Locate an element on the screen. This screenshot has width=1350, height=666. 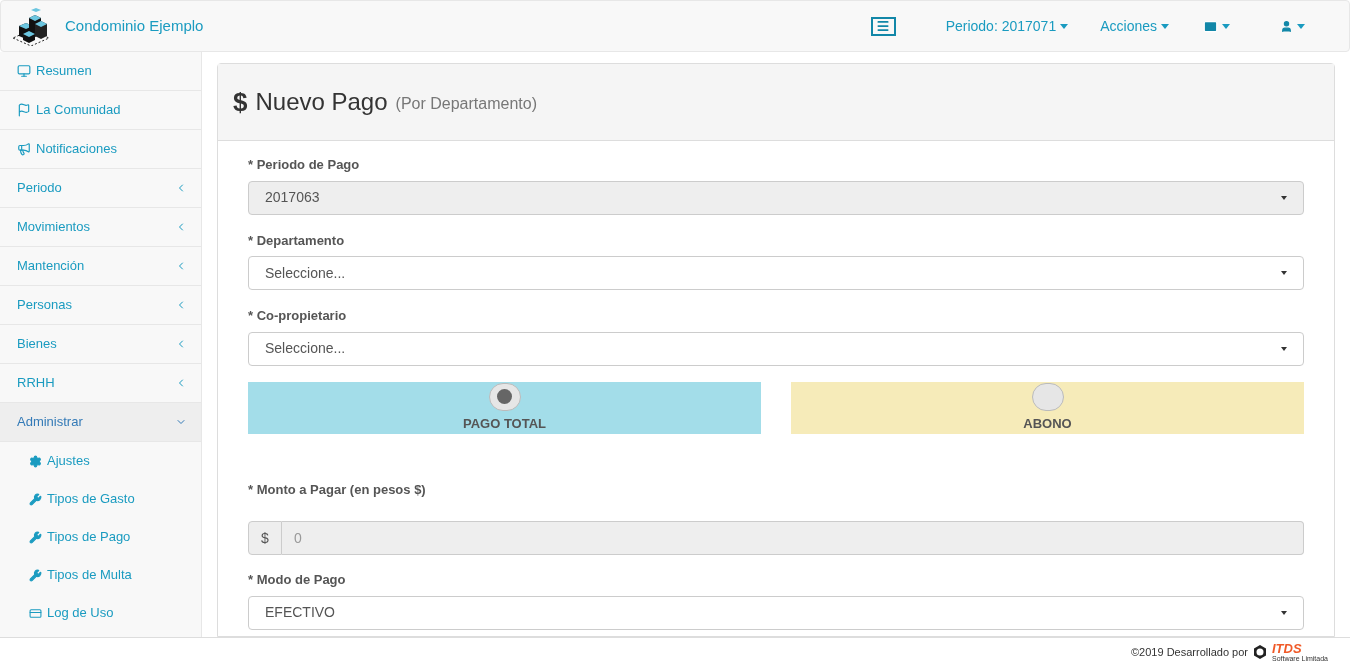
sidebar-subitem: Ajustes is located at coordinates (100, 461).